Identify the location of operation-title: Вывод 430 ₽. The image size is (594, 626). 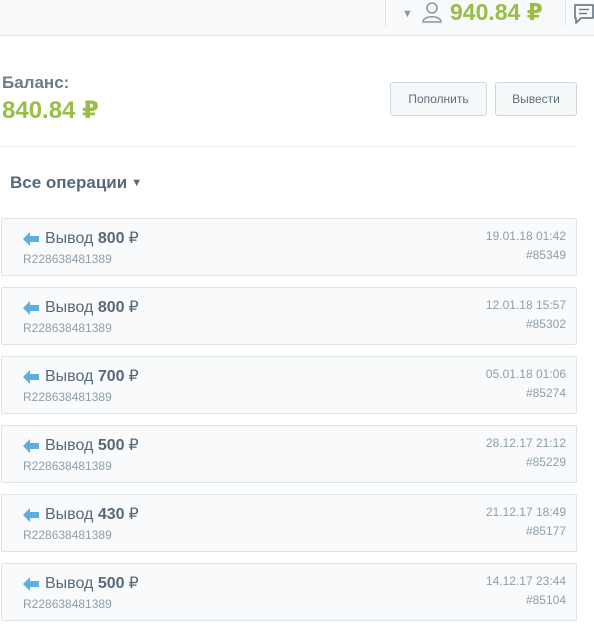
(92, 515).